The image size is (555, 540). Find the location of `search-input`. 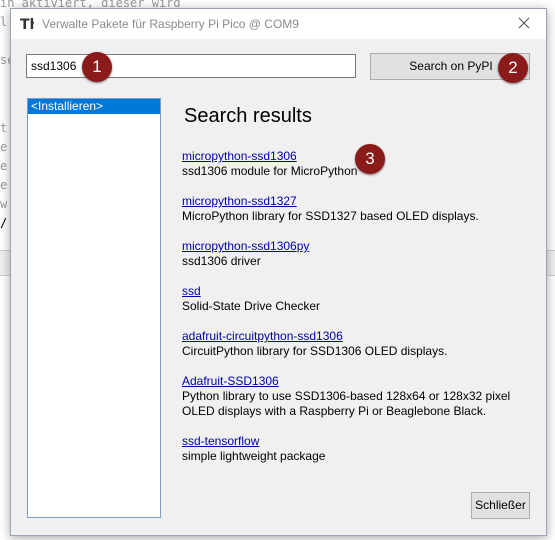

search-input is located at coordinates (191, 66).